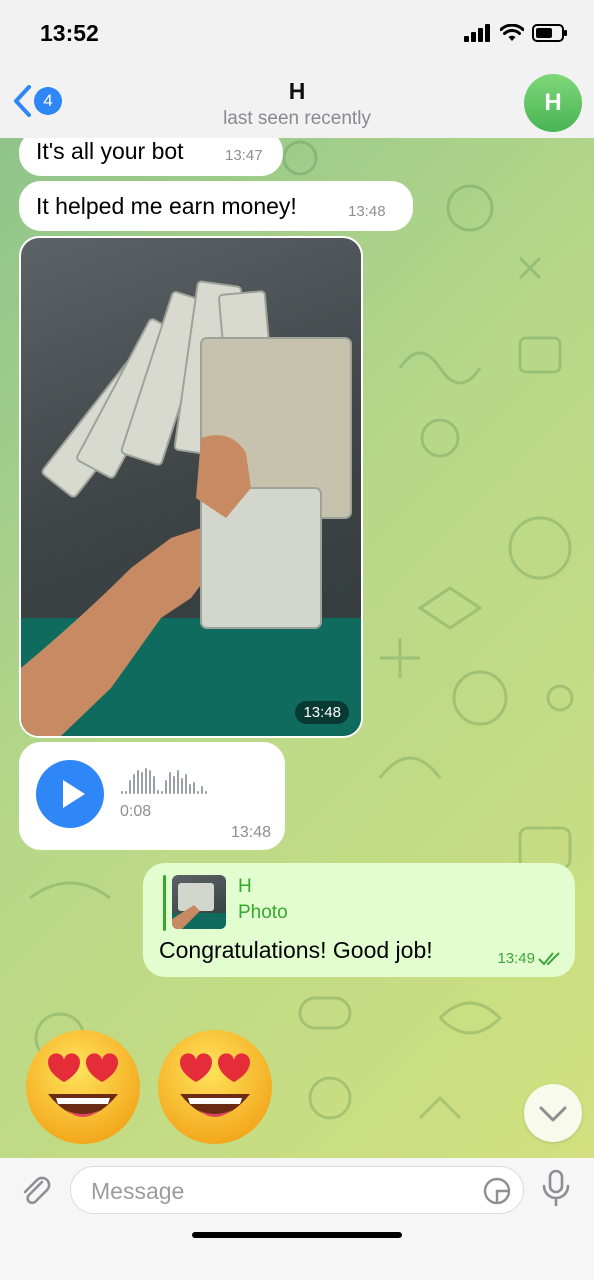 This screenshot has width=594, height=1280. What do you see at coordinates (110, 151) in the screenshot?
I see `message-text: It's all your bot` at bounding box center [110, 151].